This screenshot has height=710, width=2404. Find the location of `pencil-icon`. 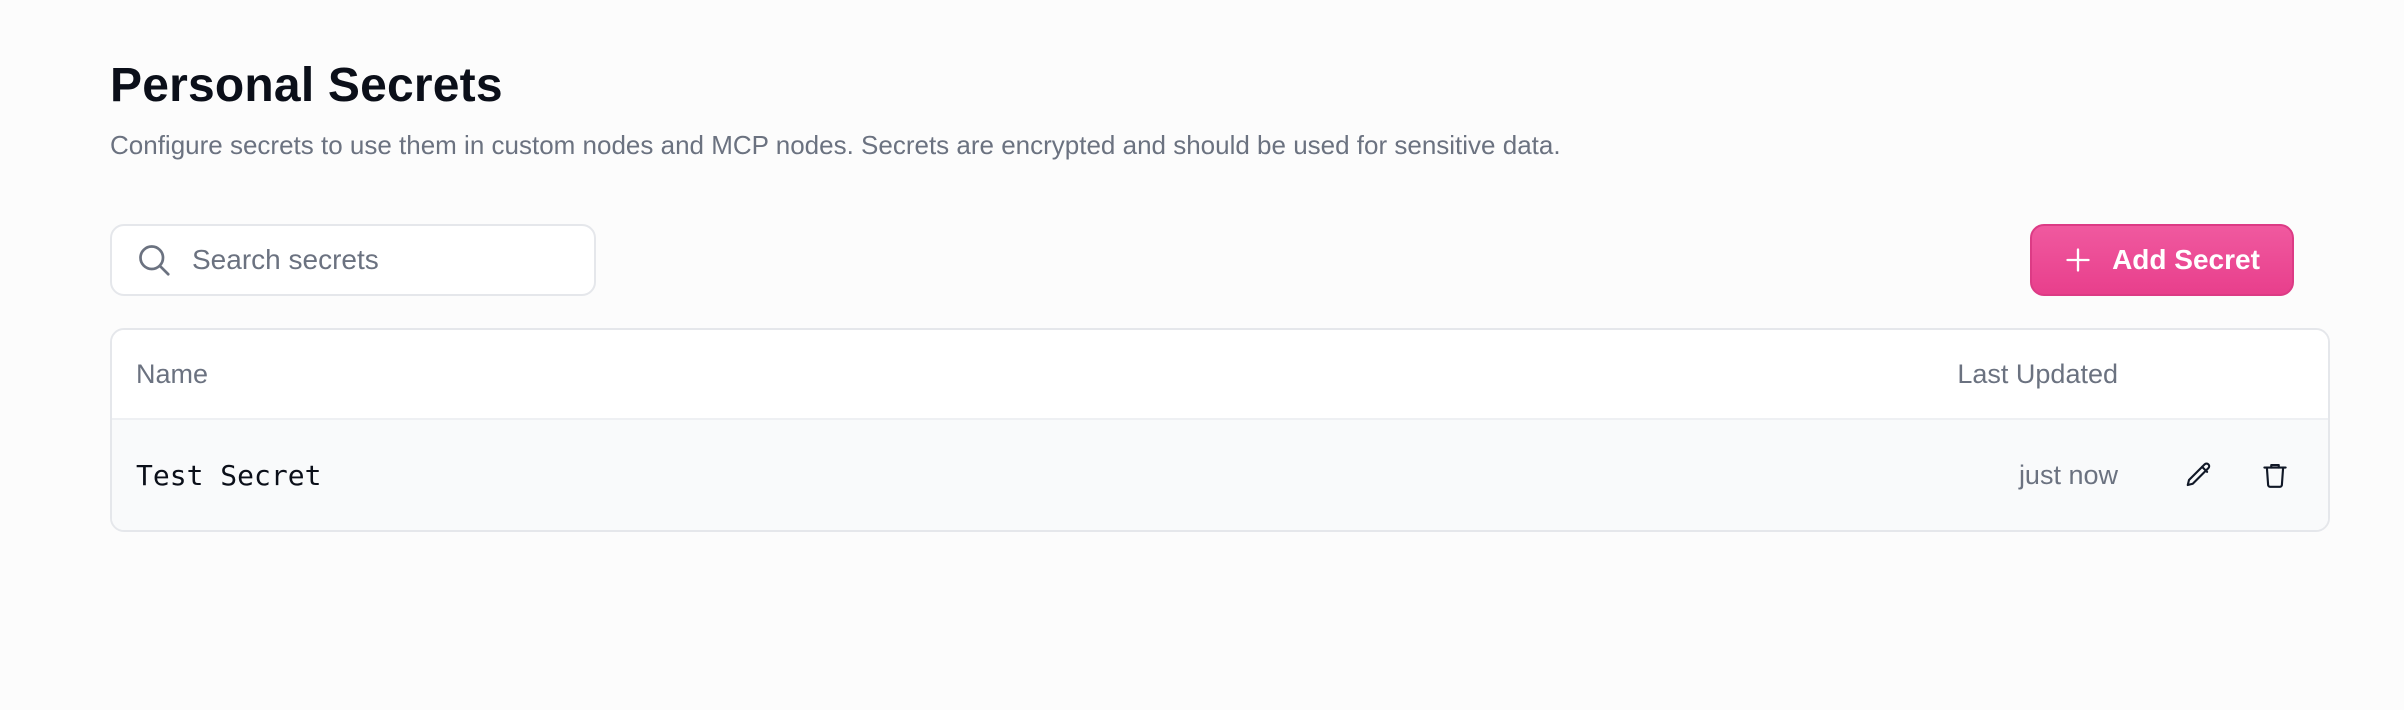

pencil-icon is located at coordinates (2198, 474).